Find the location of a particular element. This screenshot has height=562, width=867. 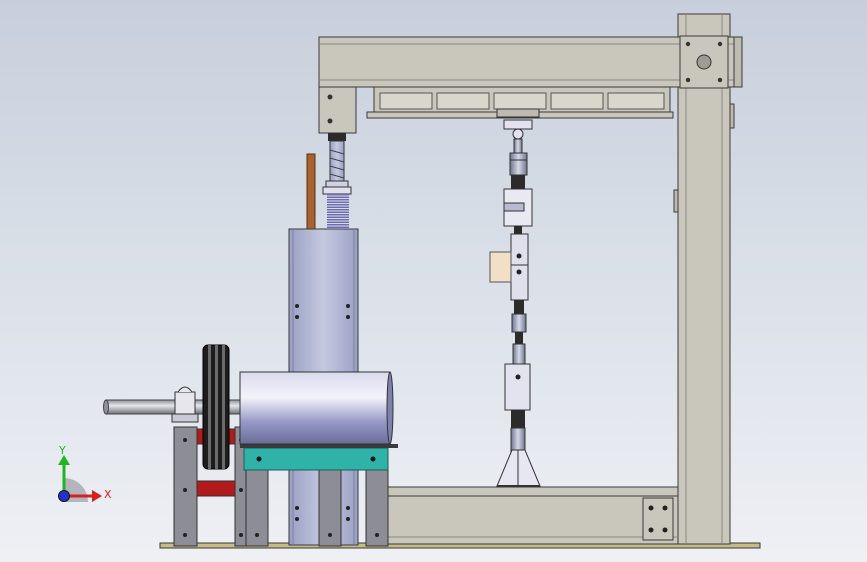

motor is located at coordinates (316, 408).